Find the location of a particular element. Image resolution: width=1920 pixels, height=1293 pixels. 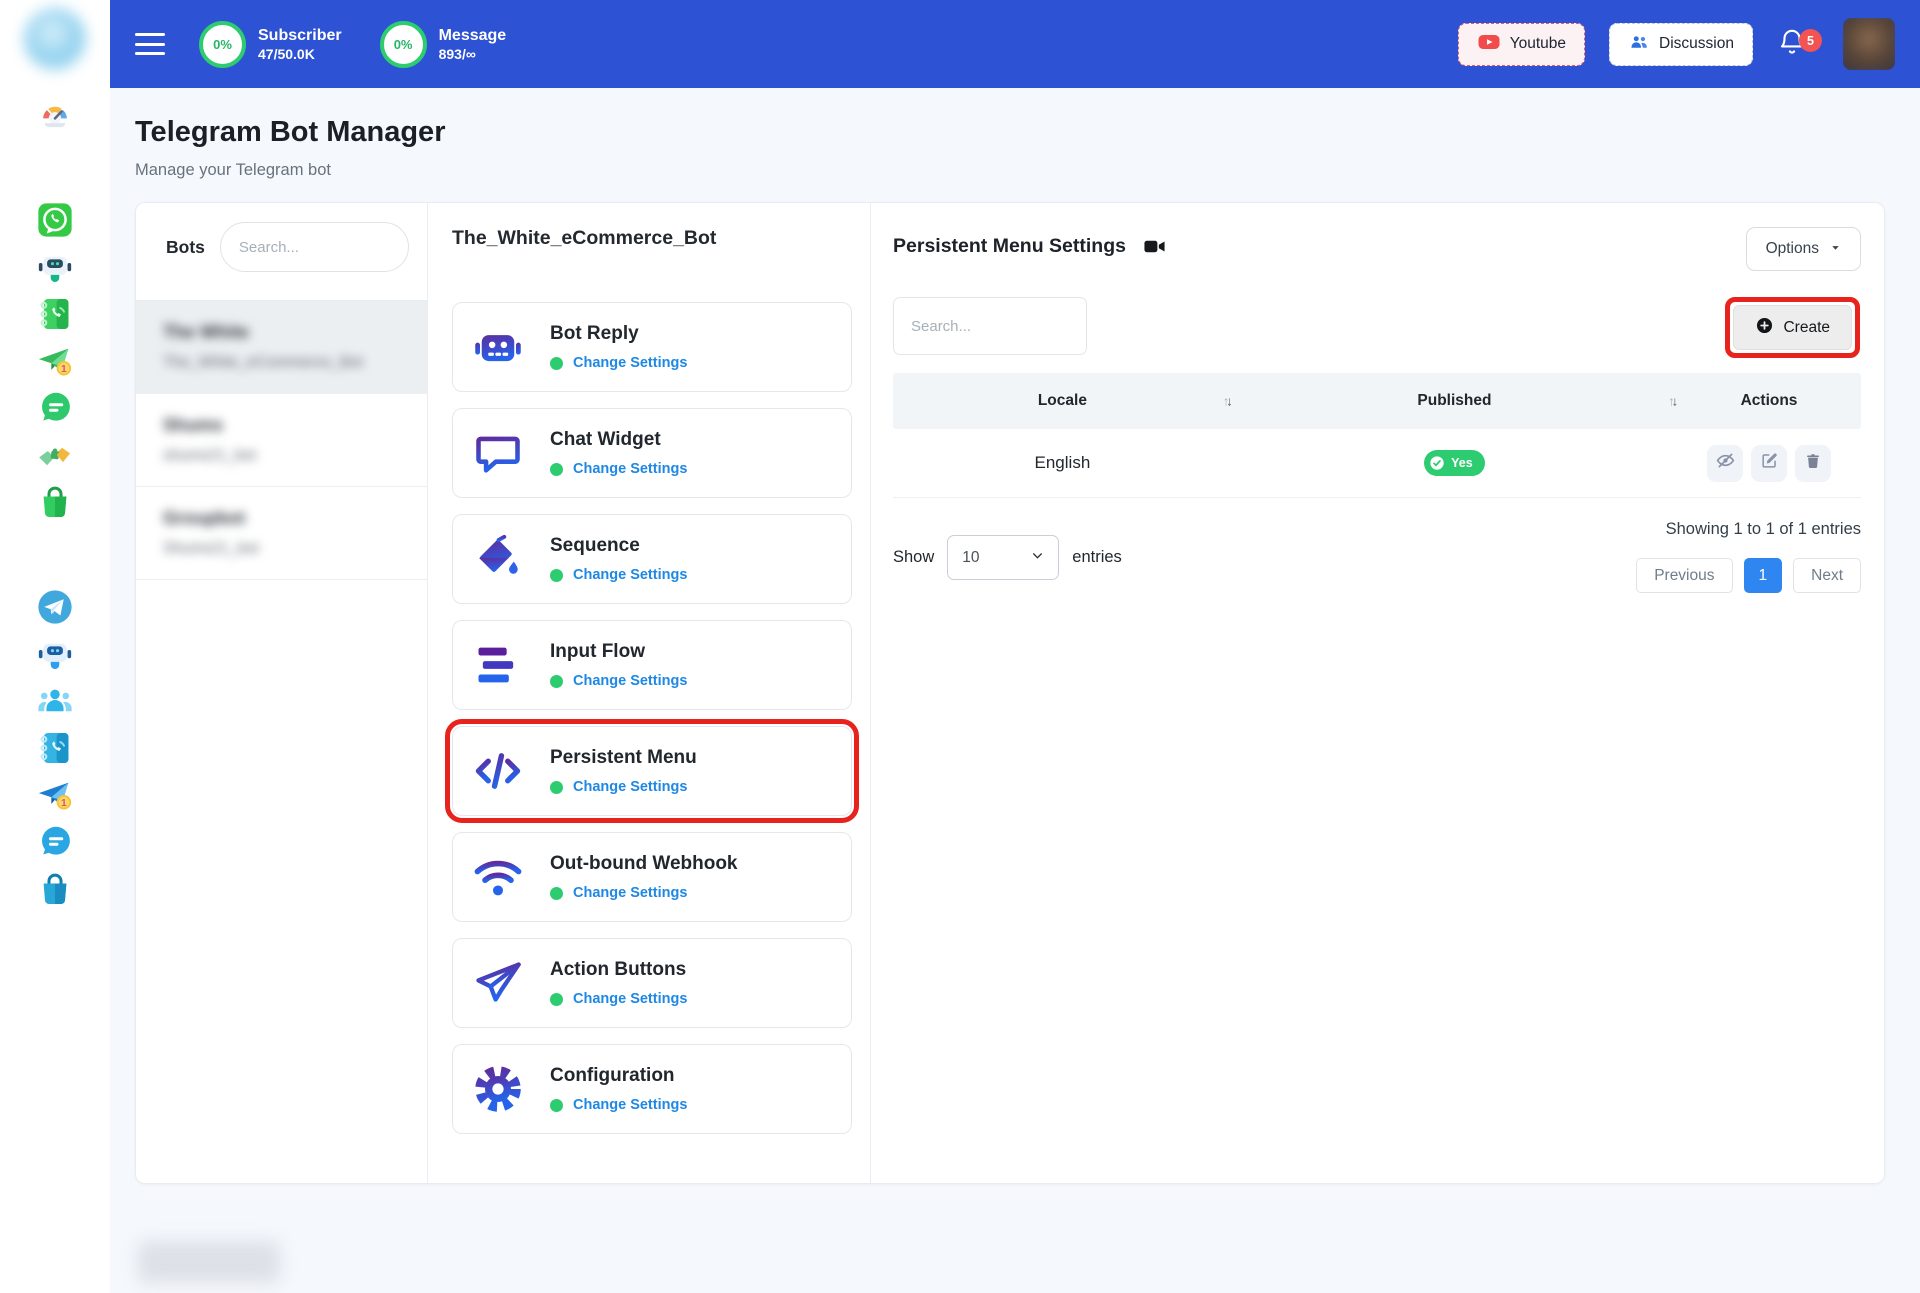

youtube-button: Youtube is located at coordinates (1521, 44).